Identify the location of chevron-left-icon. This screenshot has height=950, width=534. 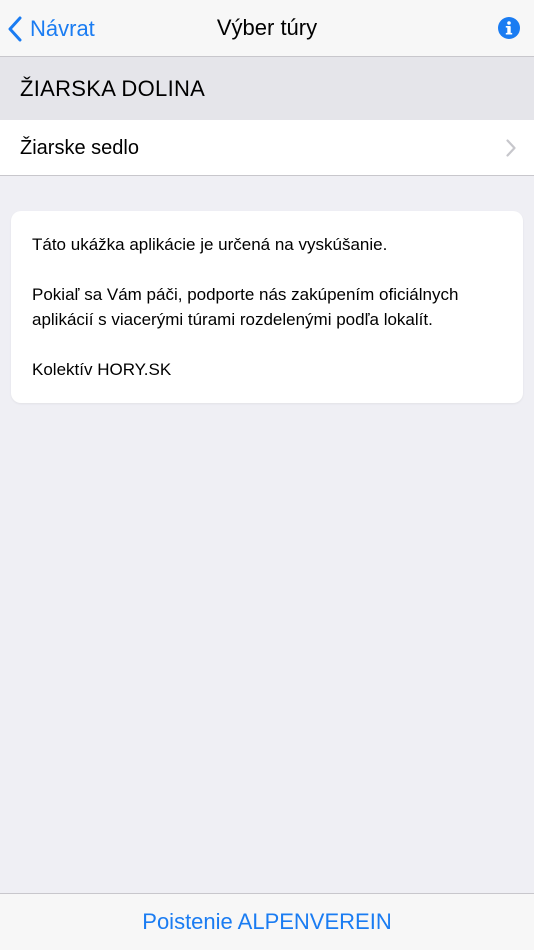
(15, 29).